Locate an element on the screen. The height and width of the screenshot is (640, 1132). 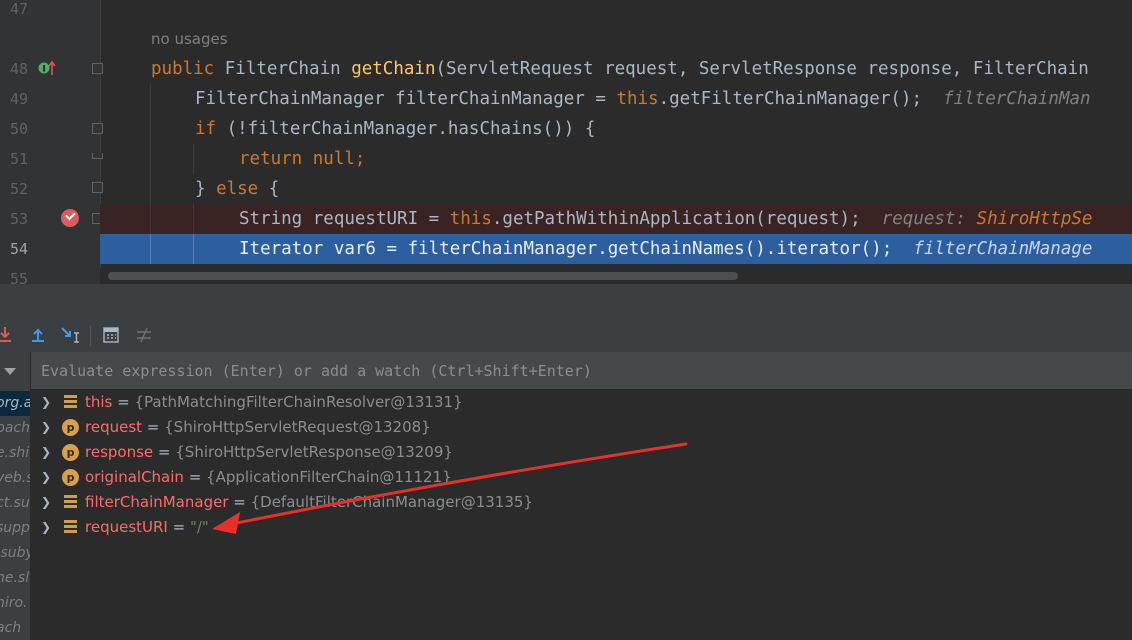
code-token: public is located at coordinates (188, 69).